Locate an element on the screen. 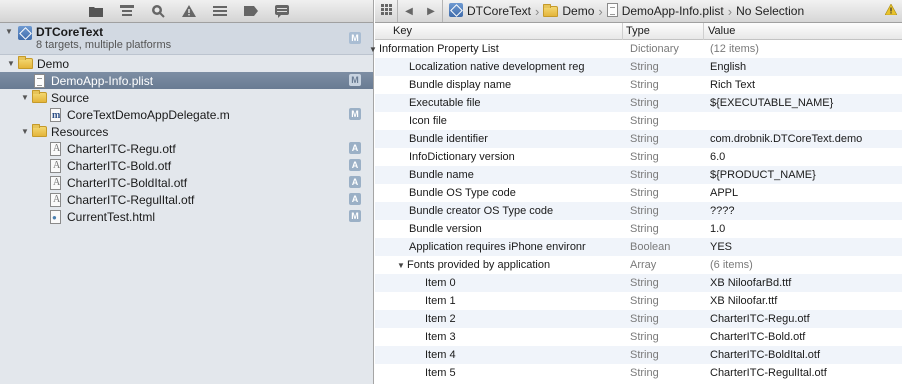  plist-row: Item 2 String CharterITC-Regu.otf is located at coordinates (638, 319).